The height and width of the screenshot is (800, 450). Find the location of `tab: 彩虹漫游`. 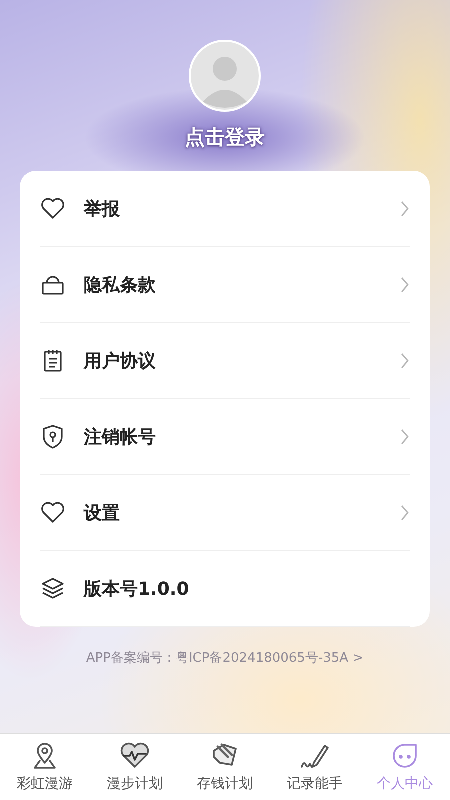

tab: 彩虹漫游 is located at coordinates (45, 767).